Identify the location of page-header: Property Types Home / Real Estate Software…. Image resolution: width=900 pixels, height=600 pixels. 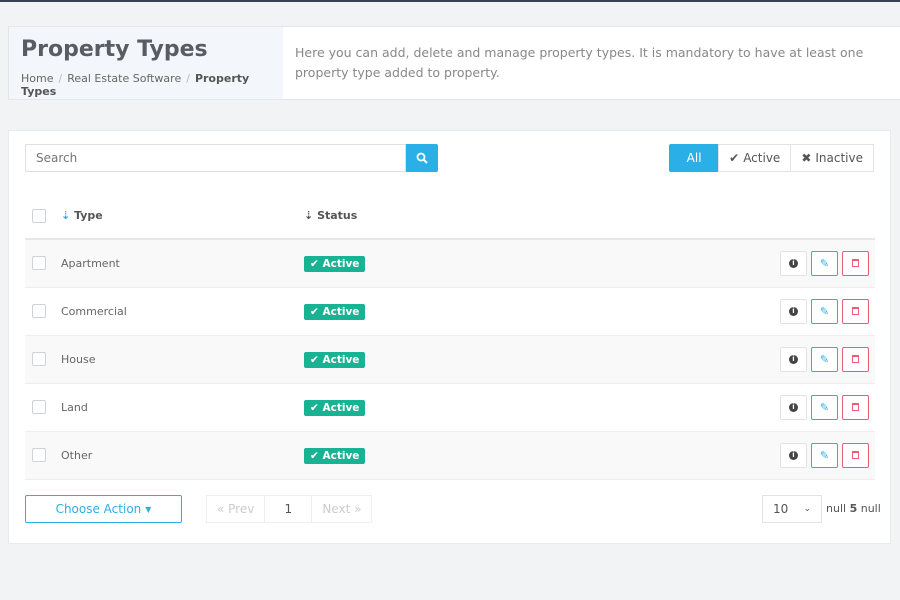
(454, 63).